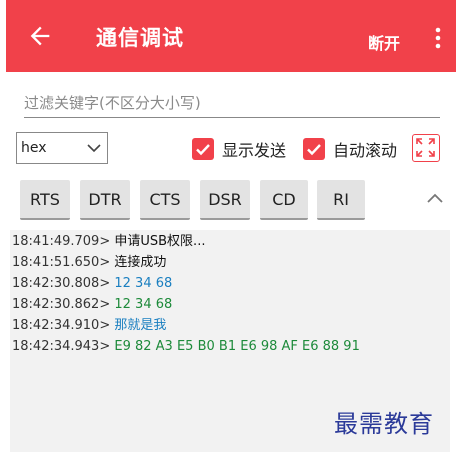 This screenshot has height=452, width=456. Describe the element at coordinates (62, 148) in the screenshot. I see `format-select: hex` at that location.